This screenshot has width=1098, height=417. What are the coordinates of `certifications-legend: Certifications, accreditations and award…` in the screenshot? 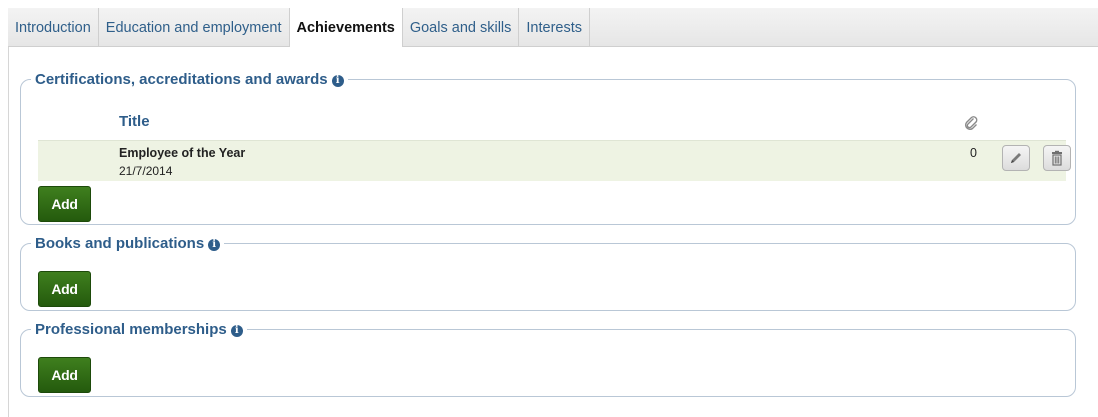 It's located at (189, 79).